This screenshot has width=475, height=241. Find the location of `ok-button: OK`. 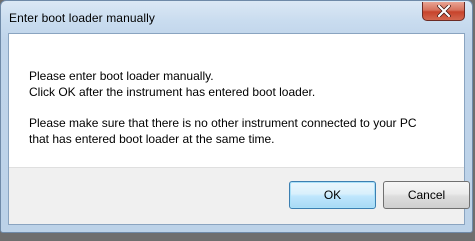

ok-button: OK is located at coordinates (332, 195).